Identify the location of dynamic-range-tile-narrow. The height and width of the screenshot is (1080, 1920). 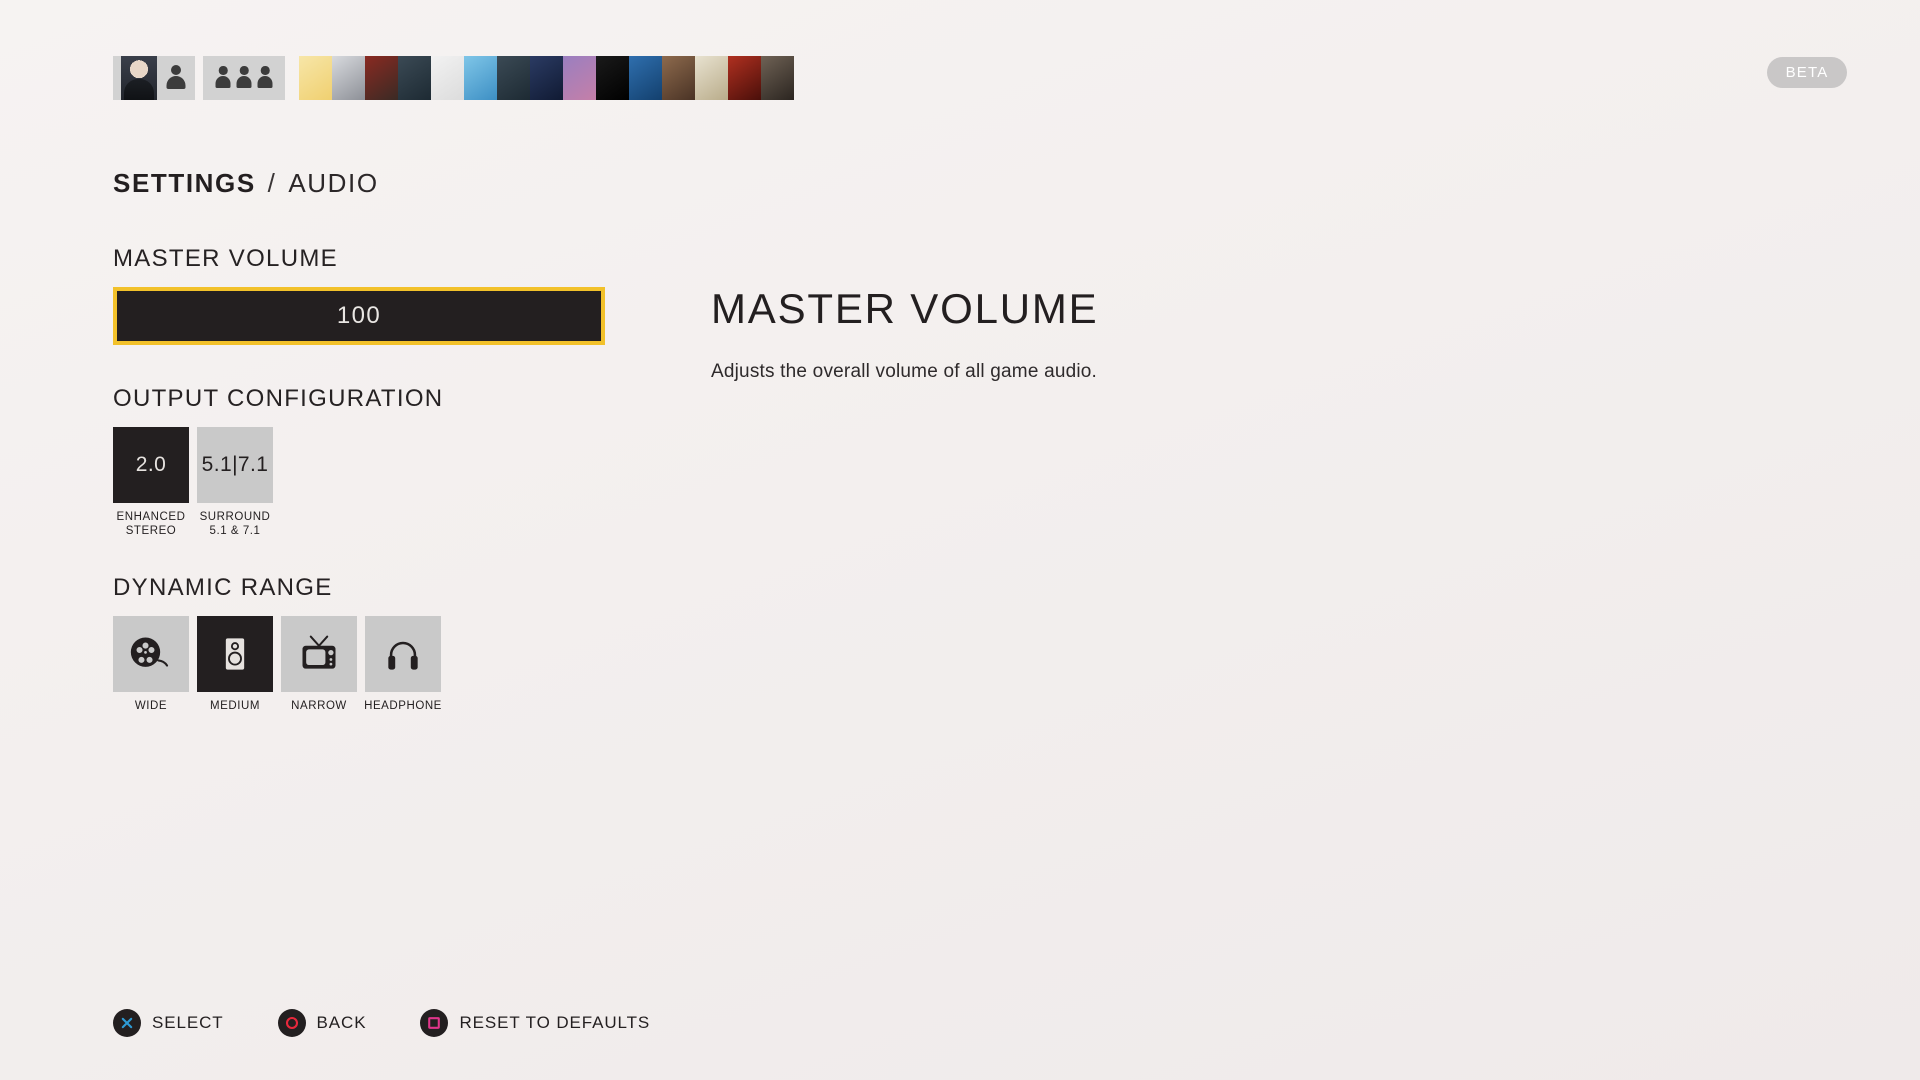
(319, 654).